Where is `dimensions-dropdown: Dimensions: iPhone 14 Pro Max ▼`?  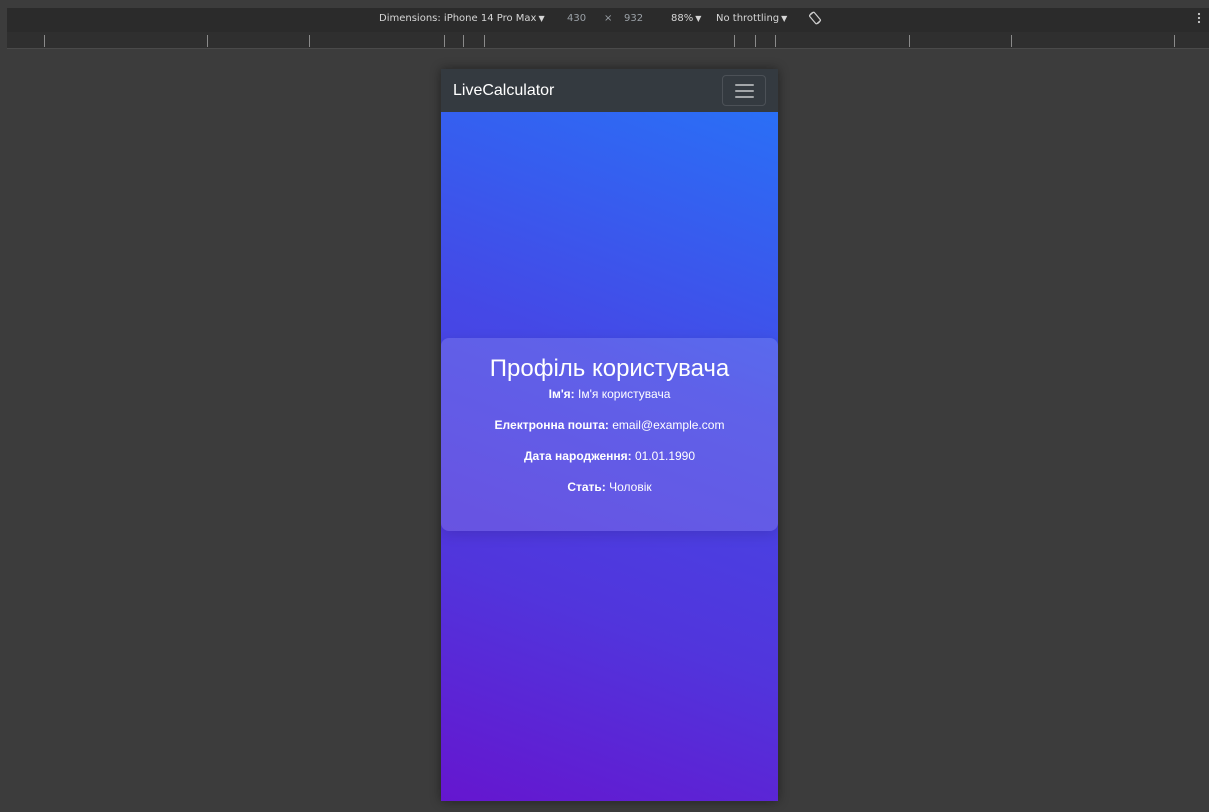 dimensions-dropdown: Dimensions: iPhone 14 Pro Max ▼ is located at coordinates (462, 18).